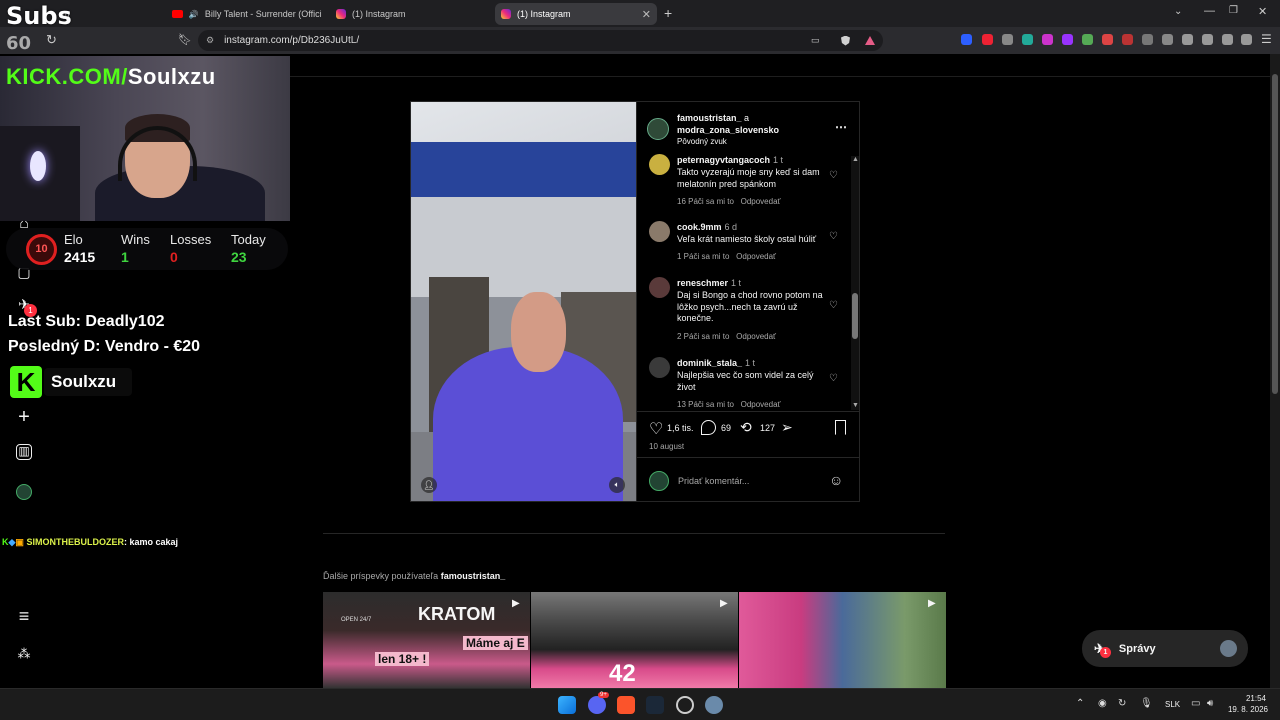 The width and height of the screenshot is (1280, 720). I want to click on brave-rewards-icon, so click(870, 40).